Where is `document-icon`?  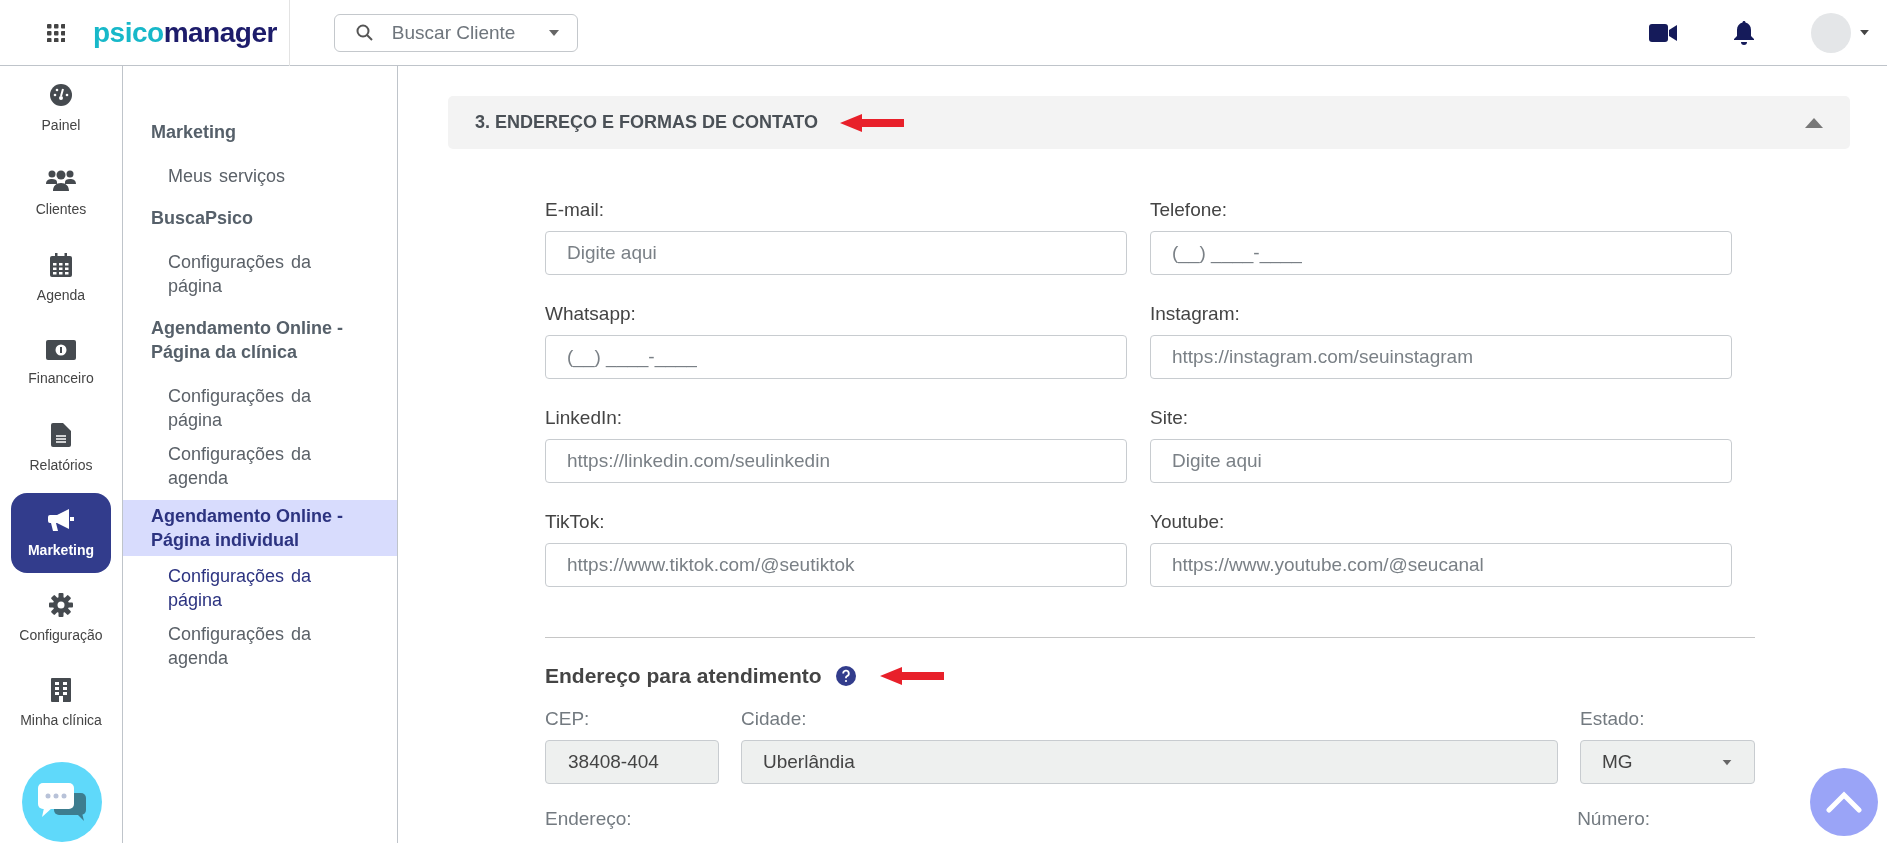
document-icon is located at coordinates (61, 435).